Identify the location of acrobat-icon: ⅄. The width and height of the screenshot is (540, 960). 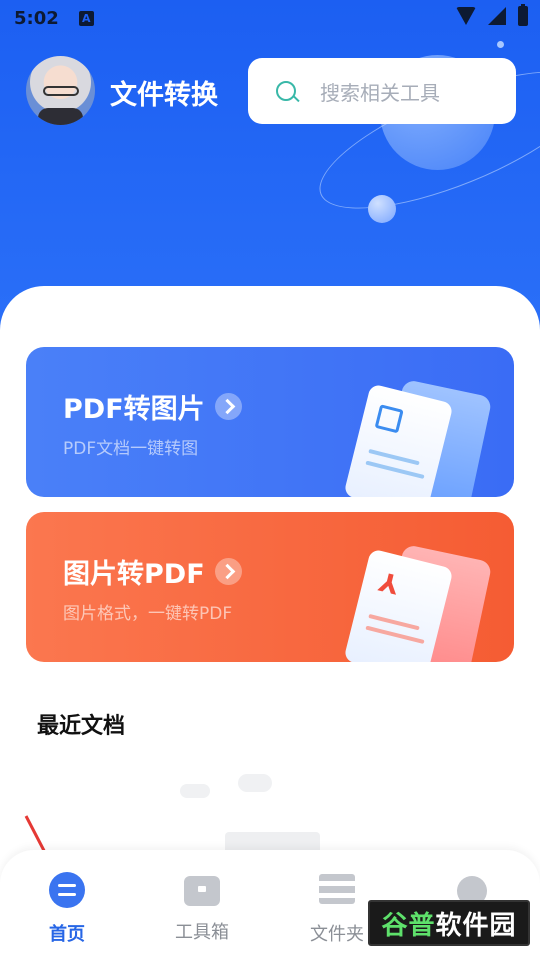
(389, 584).